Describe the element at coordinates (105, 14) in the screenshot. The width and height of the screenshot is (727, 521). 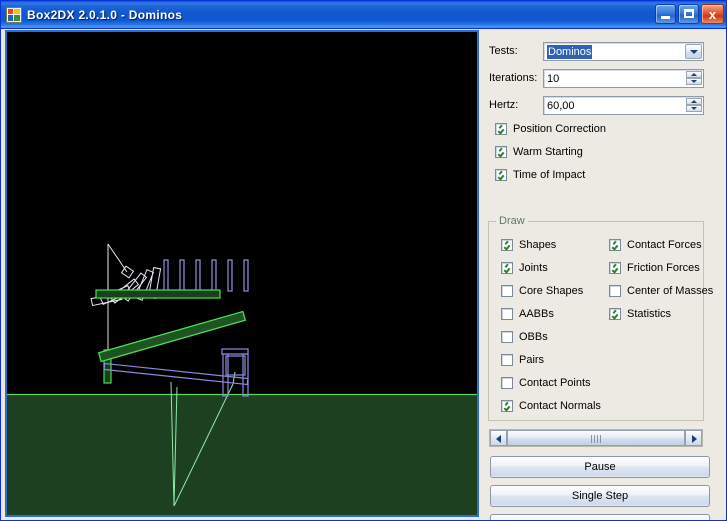
I see `window-title: Box2DX 2.0.1.0 - Dominos` at that location.